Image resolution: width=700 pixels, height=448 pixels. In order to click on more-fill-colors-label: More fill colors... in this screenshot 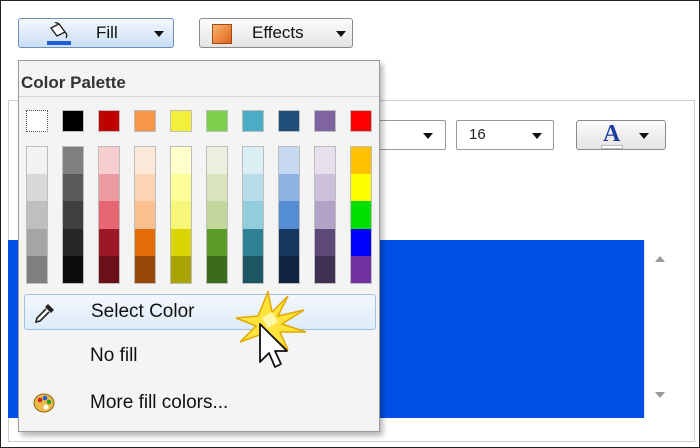, I will do `click(159, 402)`.